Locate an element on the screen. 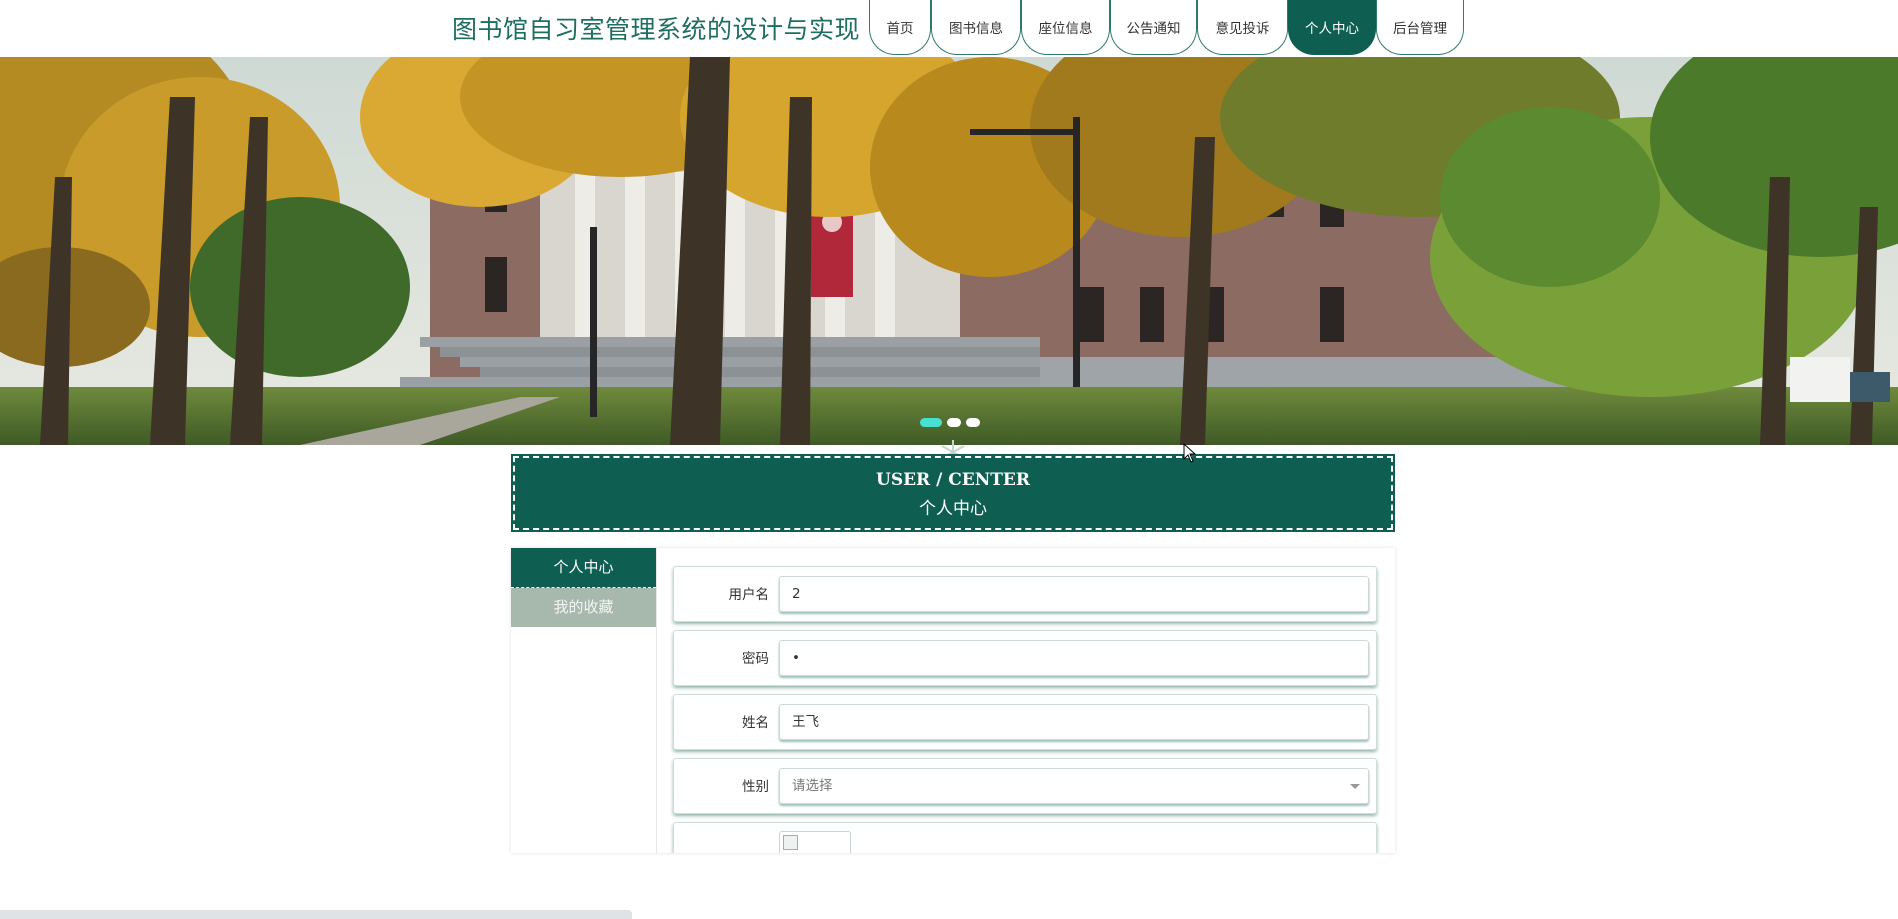 The height and width of the screenshot is (919, 1898). nav-home: 首页 is located at coordinates (900, 27).